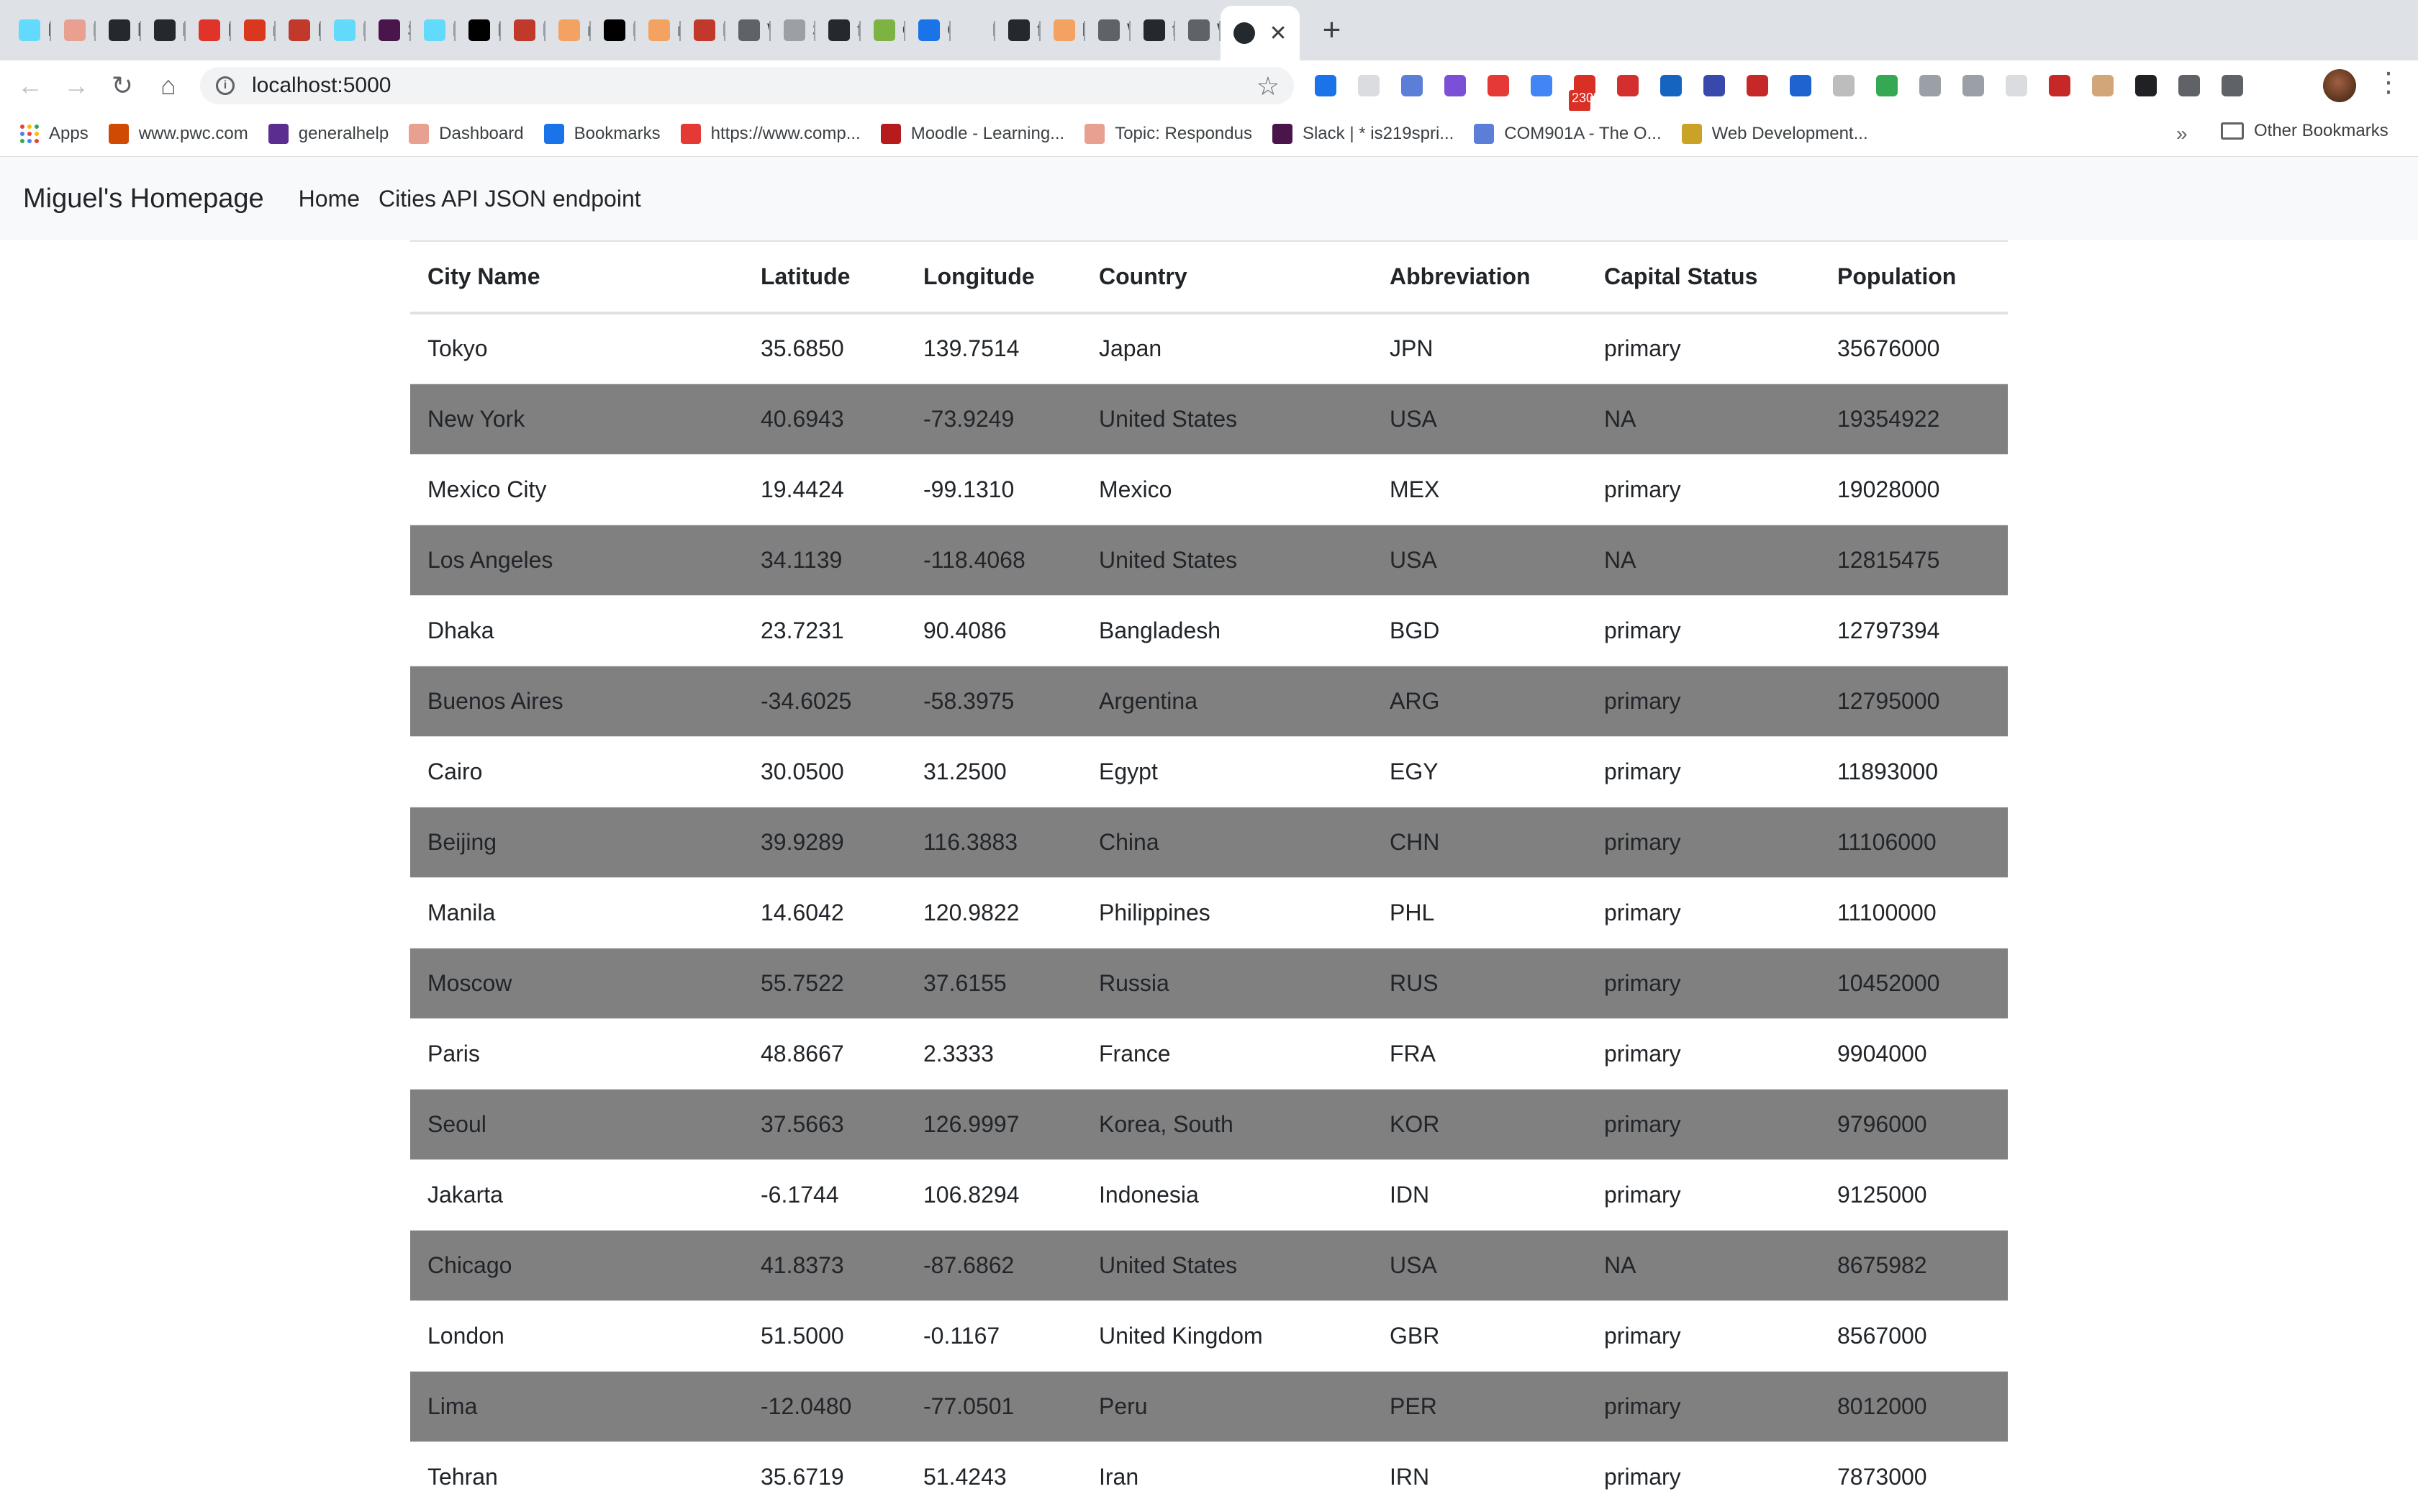  Describe the element at coordinates (1268, 86) in the screenshot. I see `bookmark-star-icon: ☆` at that location.